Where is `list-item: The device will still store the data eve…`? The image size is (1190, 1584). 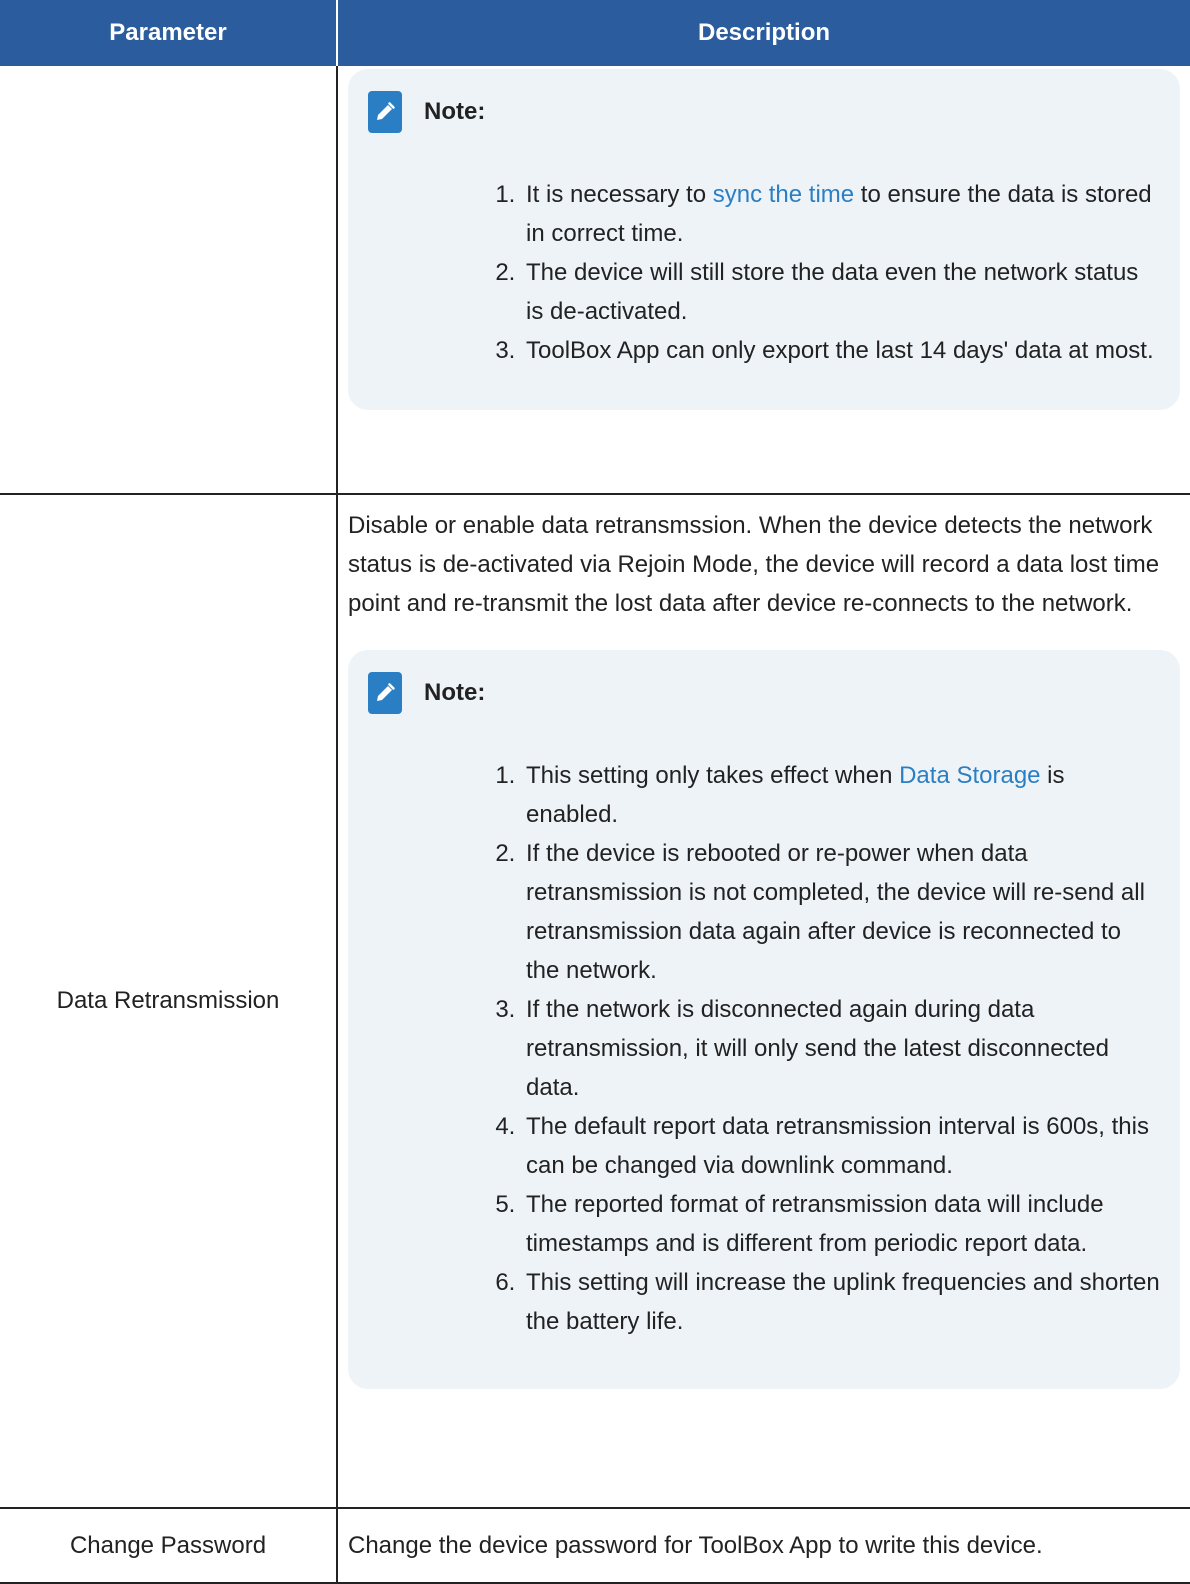
list-item: The device will still store the data eve… is located at coordinates (841, 292).